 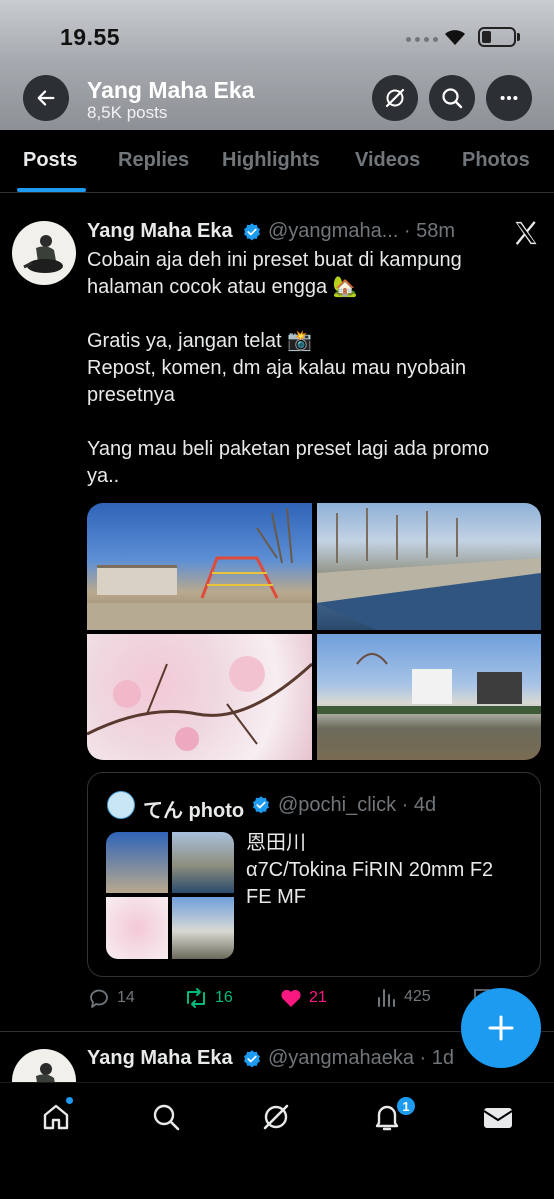 I want to click on avatar, so click(x=44, y=253).